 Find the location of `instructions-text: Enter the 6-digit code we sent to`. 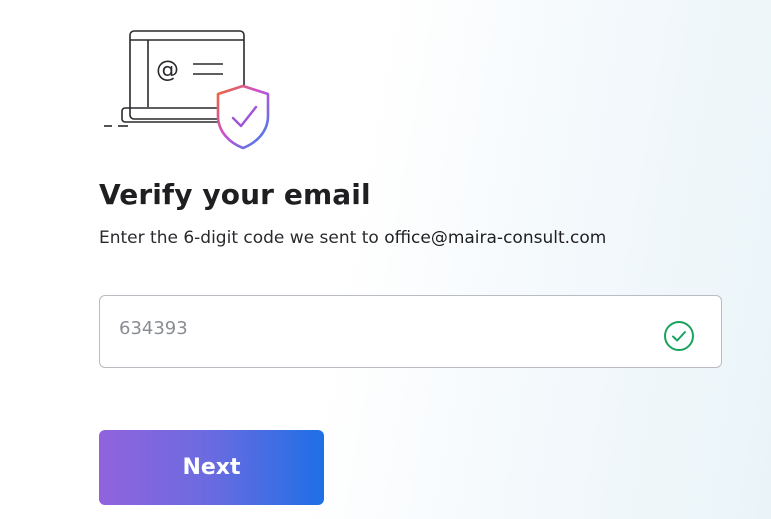

instructions-text: Enter the 6-digit code we sent to is located at coordinates (242, 238).